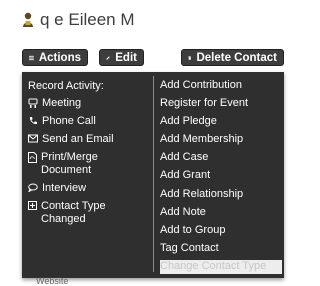 Image resolution: width=320 pixels, height=286 pixels. Describe the element at coordinates (221, 157) in the screenshot. I see `menu-item-add-case: Add Case` at that location.